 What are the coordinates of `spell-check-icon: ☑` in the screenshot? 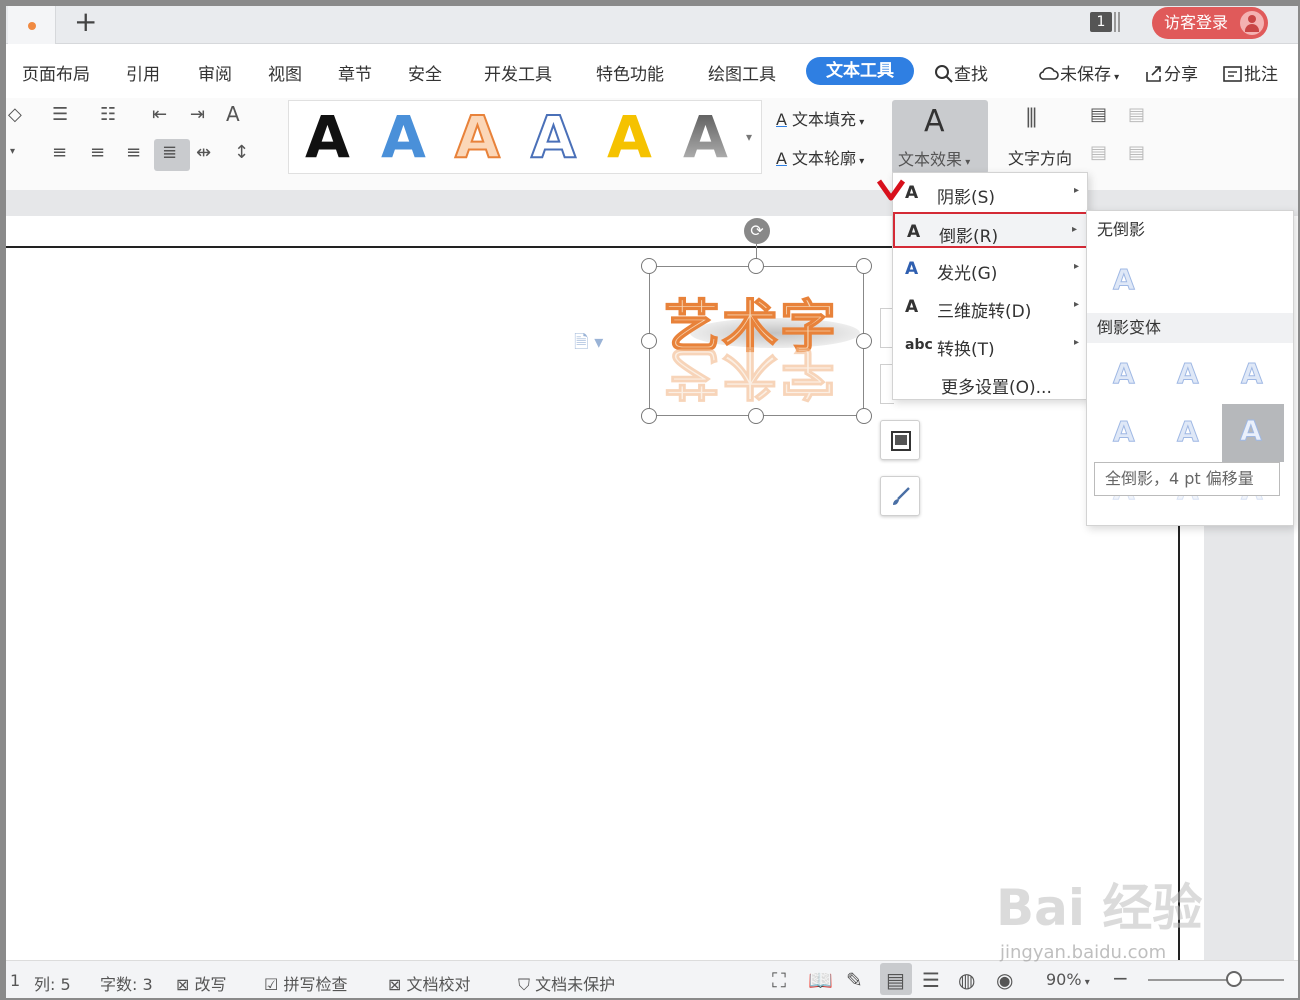 It's located at (274, 984).